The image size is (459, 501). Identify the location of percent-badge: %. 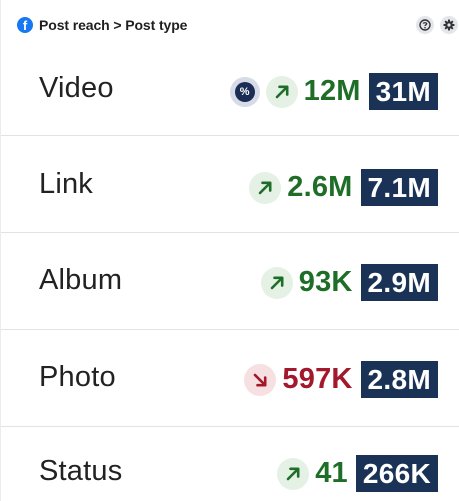
(244, 91).